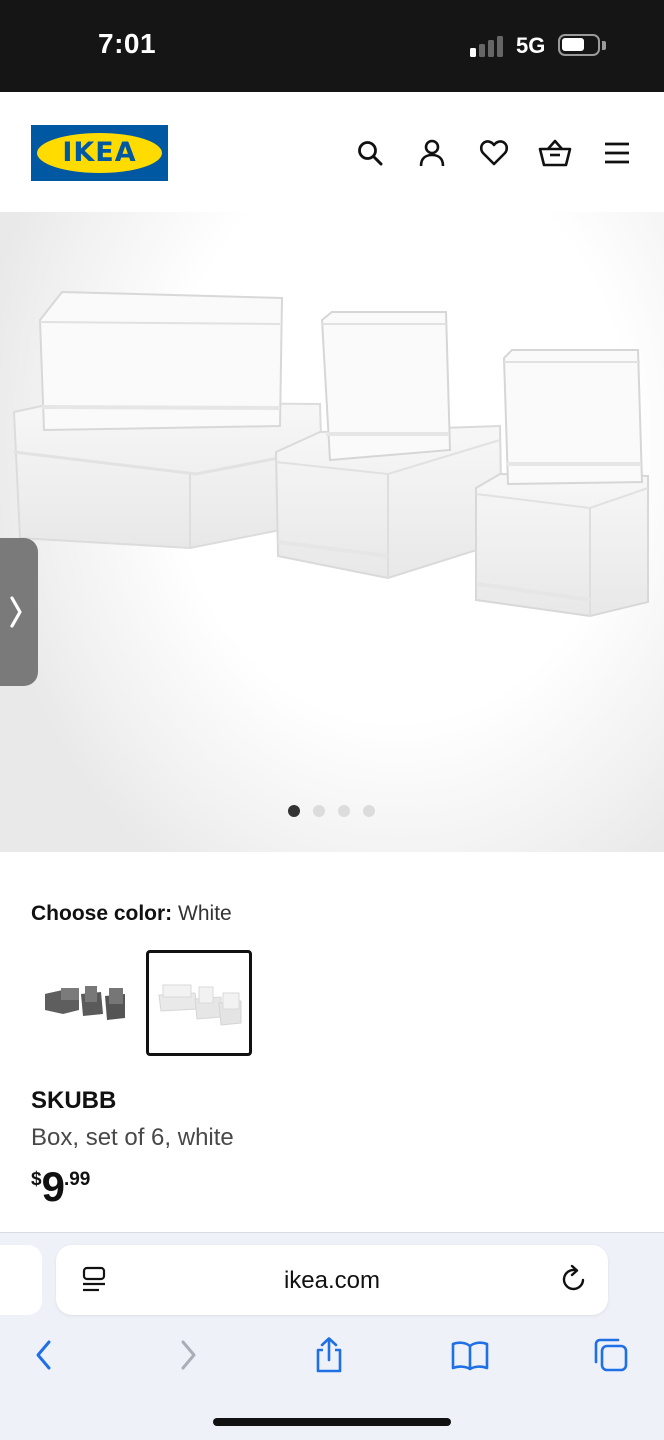  I want to click on battery-icon, so click(579, 45).